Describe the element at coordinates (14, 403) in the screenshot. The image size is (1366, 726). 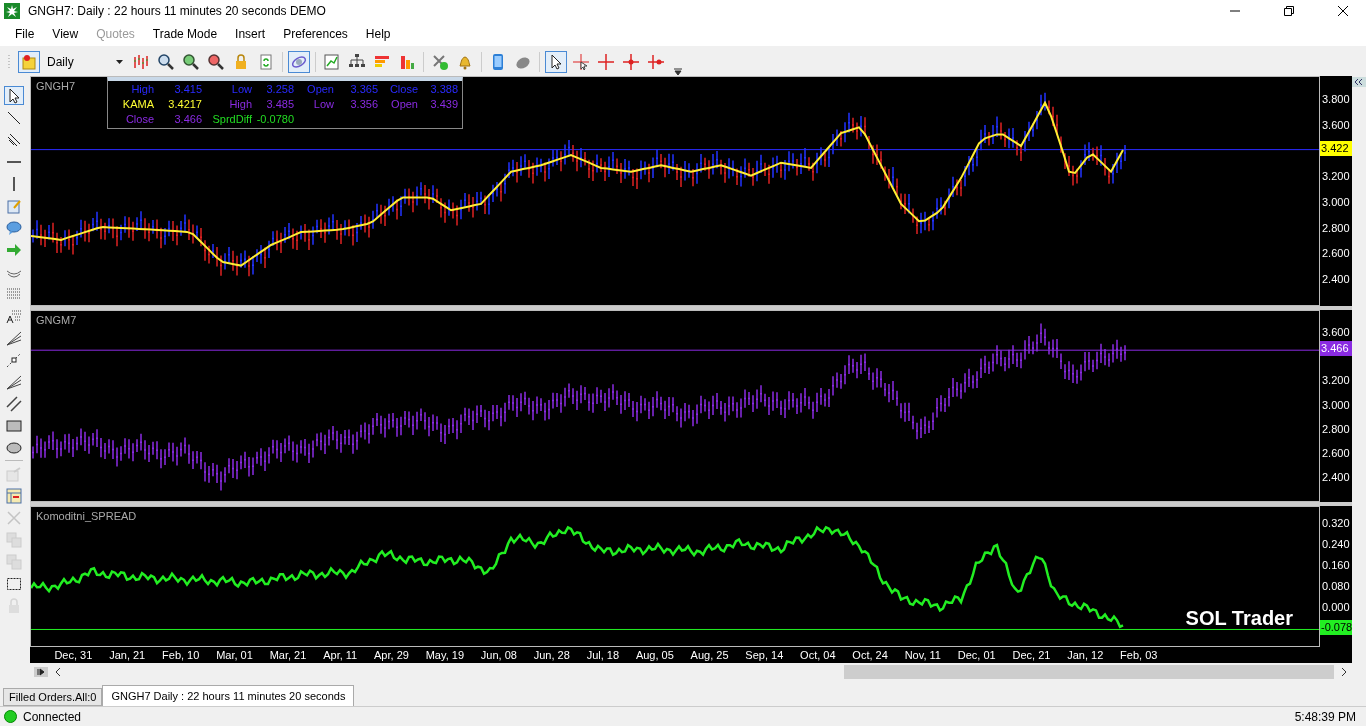
I see `parallel-tool-icon` at that location.